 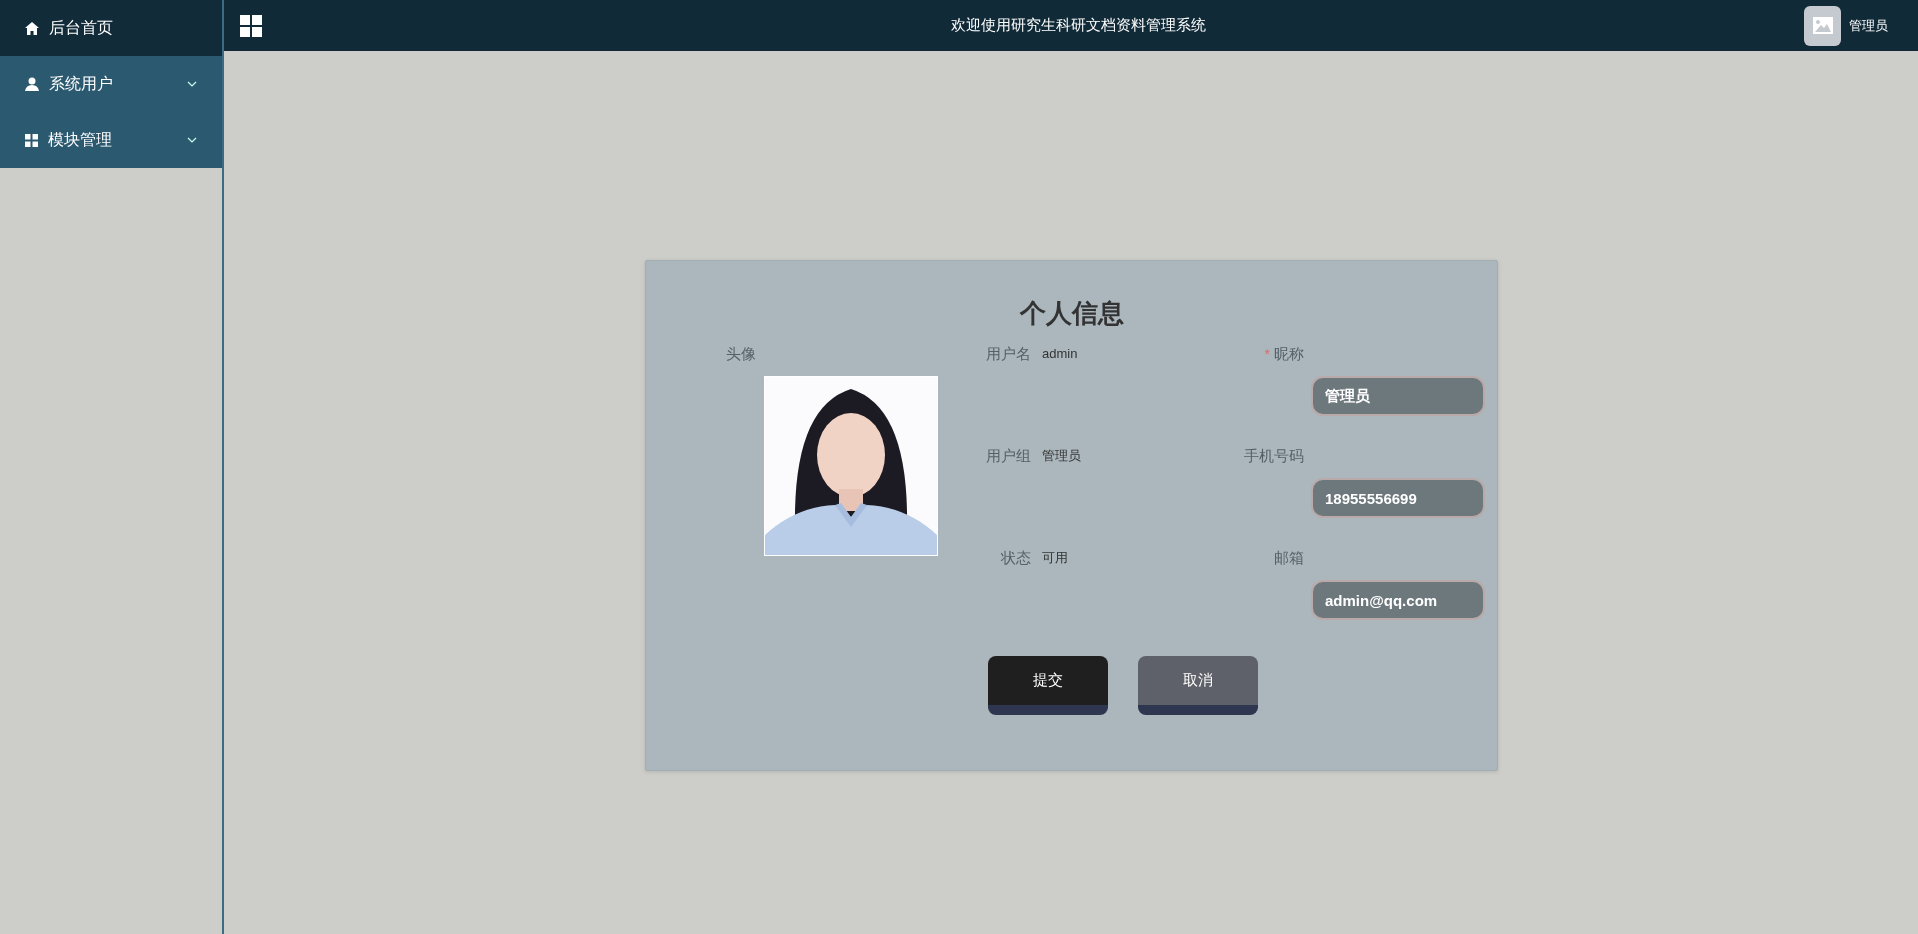 I want to click on sidebar-item-label: 系统用户, so click(x=81, y=83).